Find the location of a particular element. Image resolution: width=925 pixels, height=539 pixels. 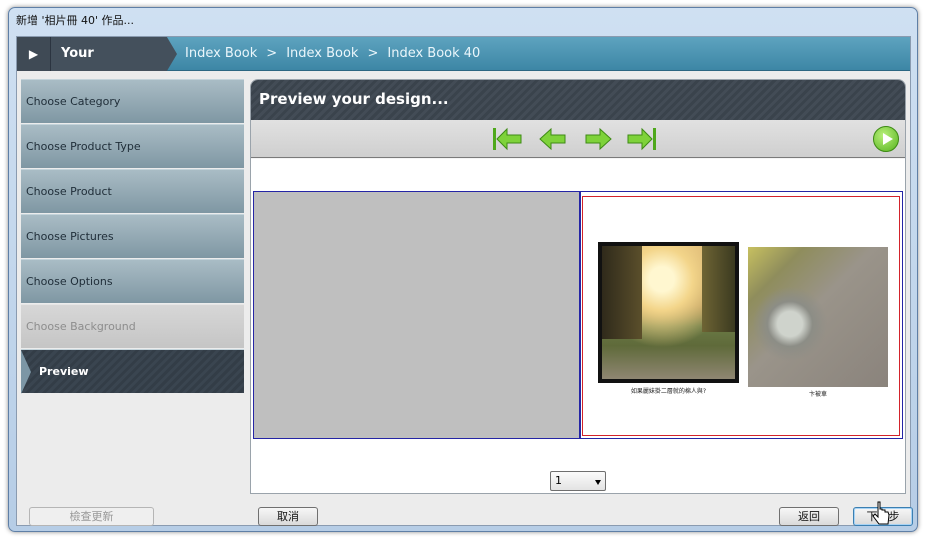

nav-item-preview: Preview is located at coordinates (132, 371).